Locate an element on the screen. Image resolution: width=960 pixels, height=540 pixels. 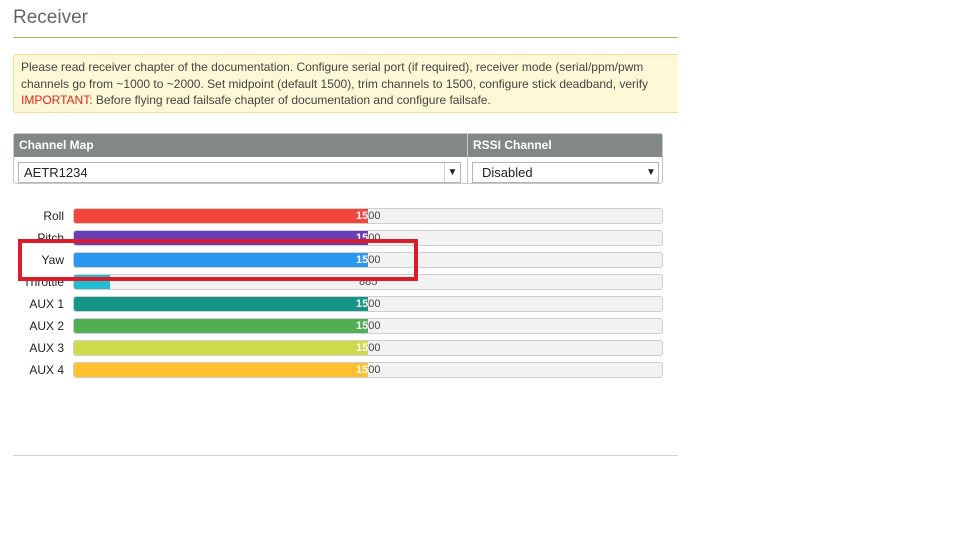
channel-label: AUX 4 is located at coordinates (46, 370).